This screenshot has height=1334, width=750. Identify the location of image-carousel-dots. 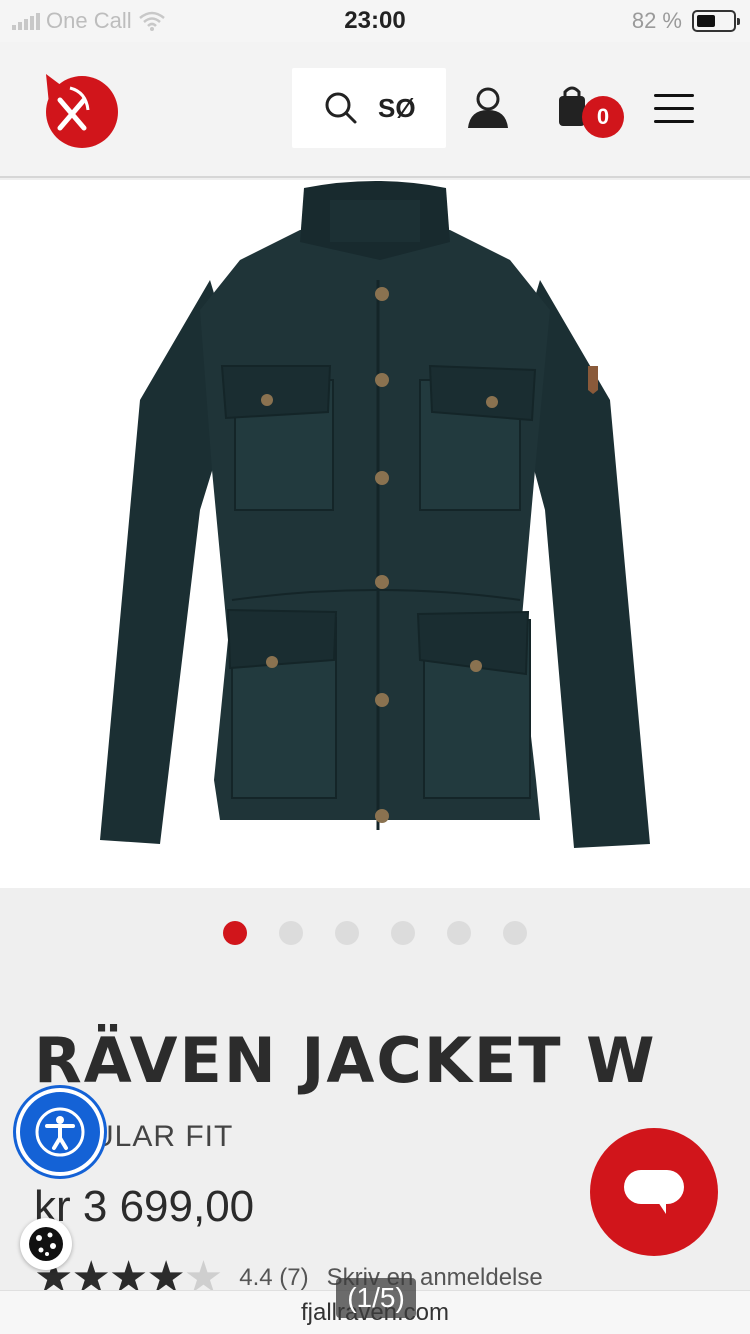
(375, 933).